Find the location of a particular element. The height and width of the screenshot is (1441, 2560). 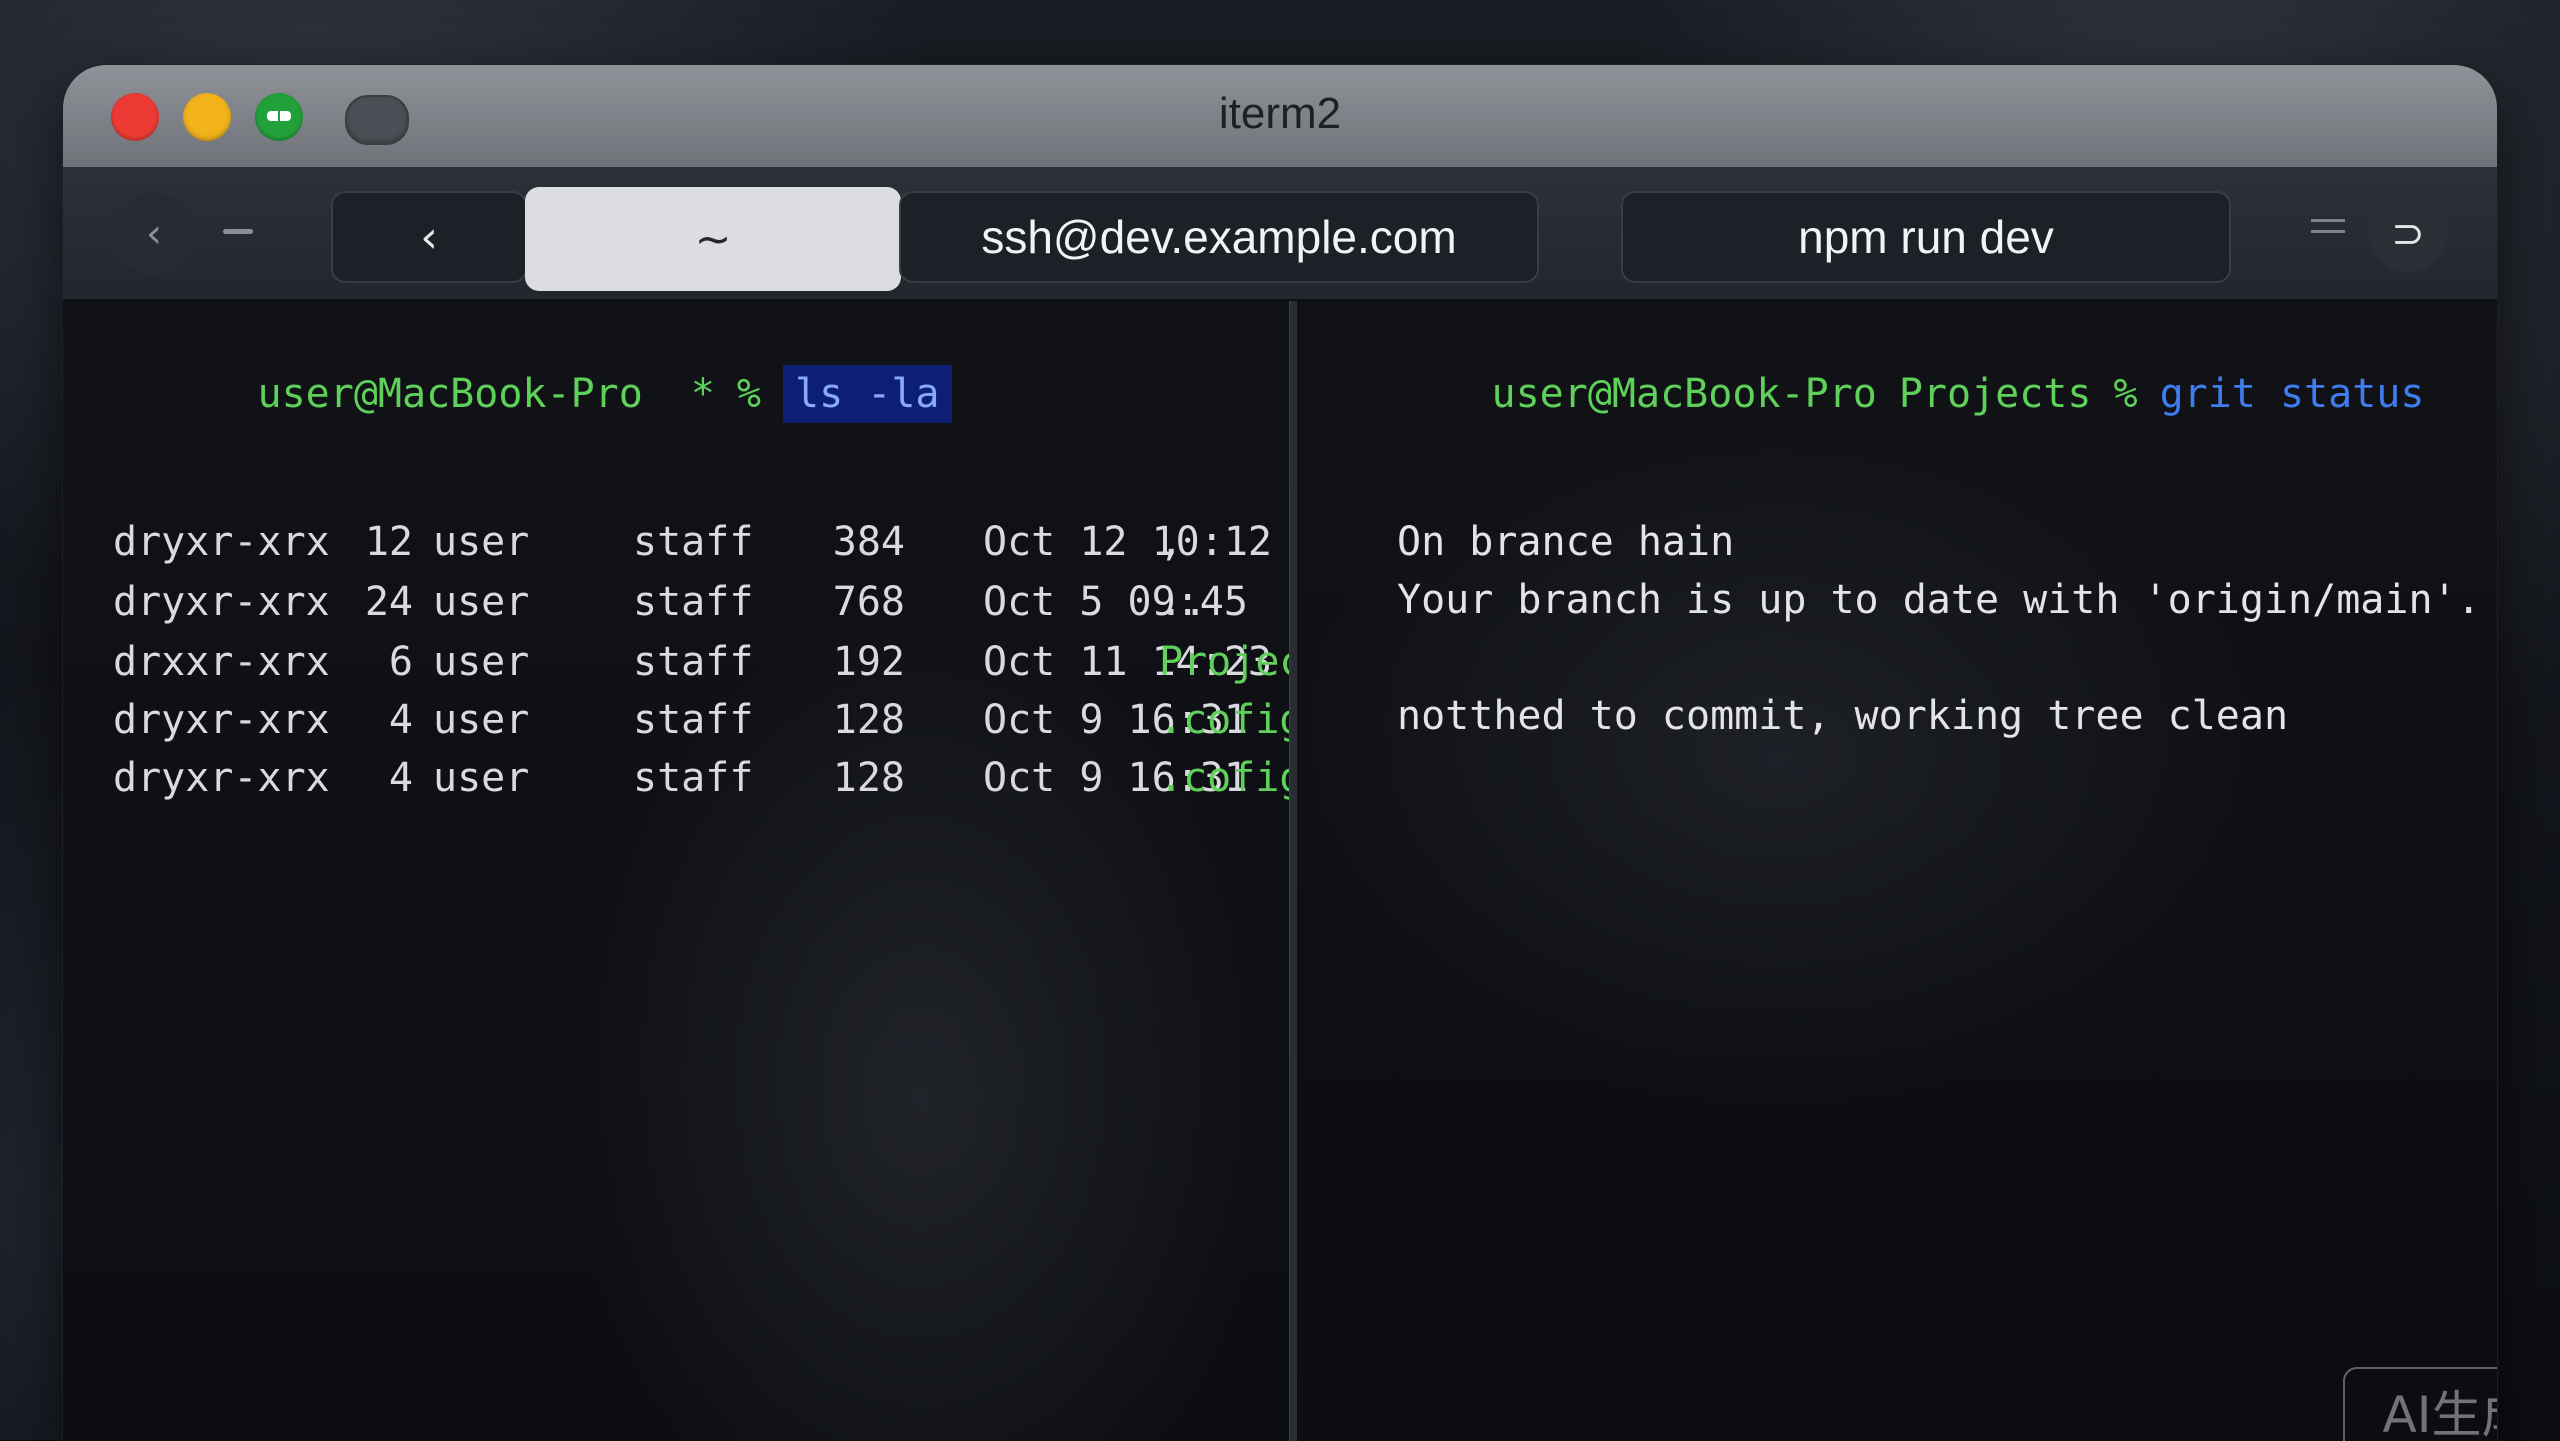

tab-npm-run-dev: npm run dev is located at coordinates (1926, 237).